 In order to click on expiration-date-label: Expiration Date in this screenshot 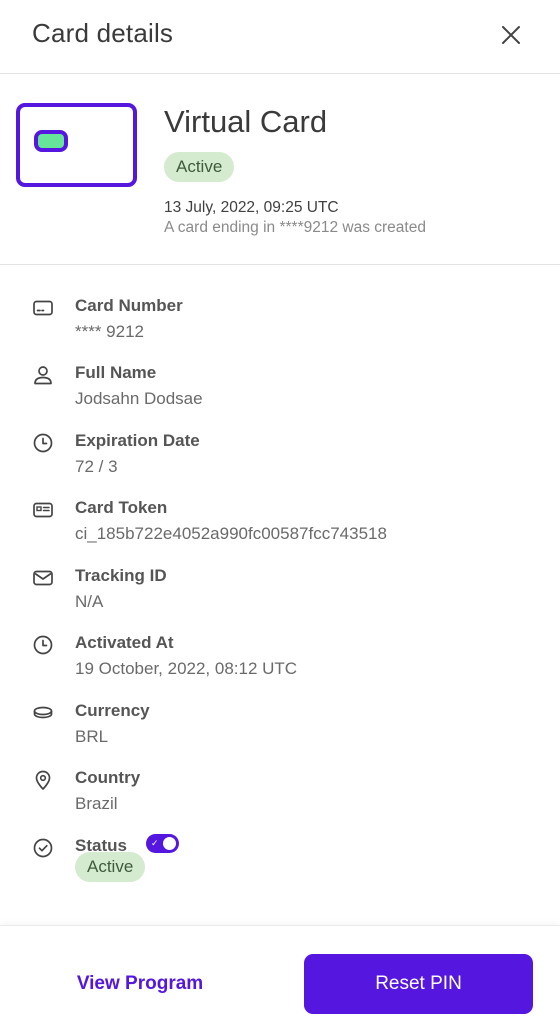, I will do `click(137, 440)`.